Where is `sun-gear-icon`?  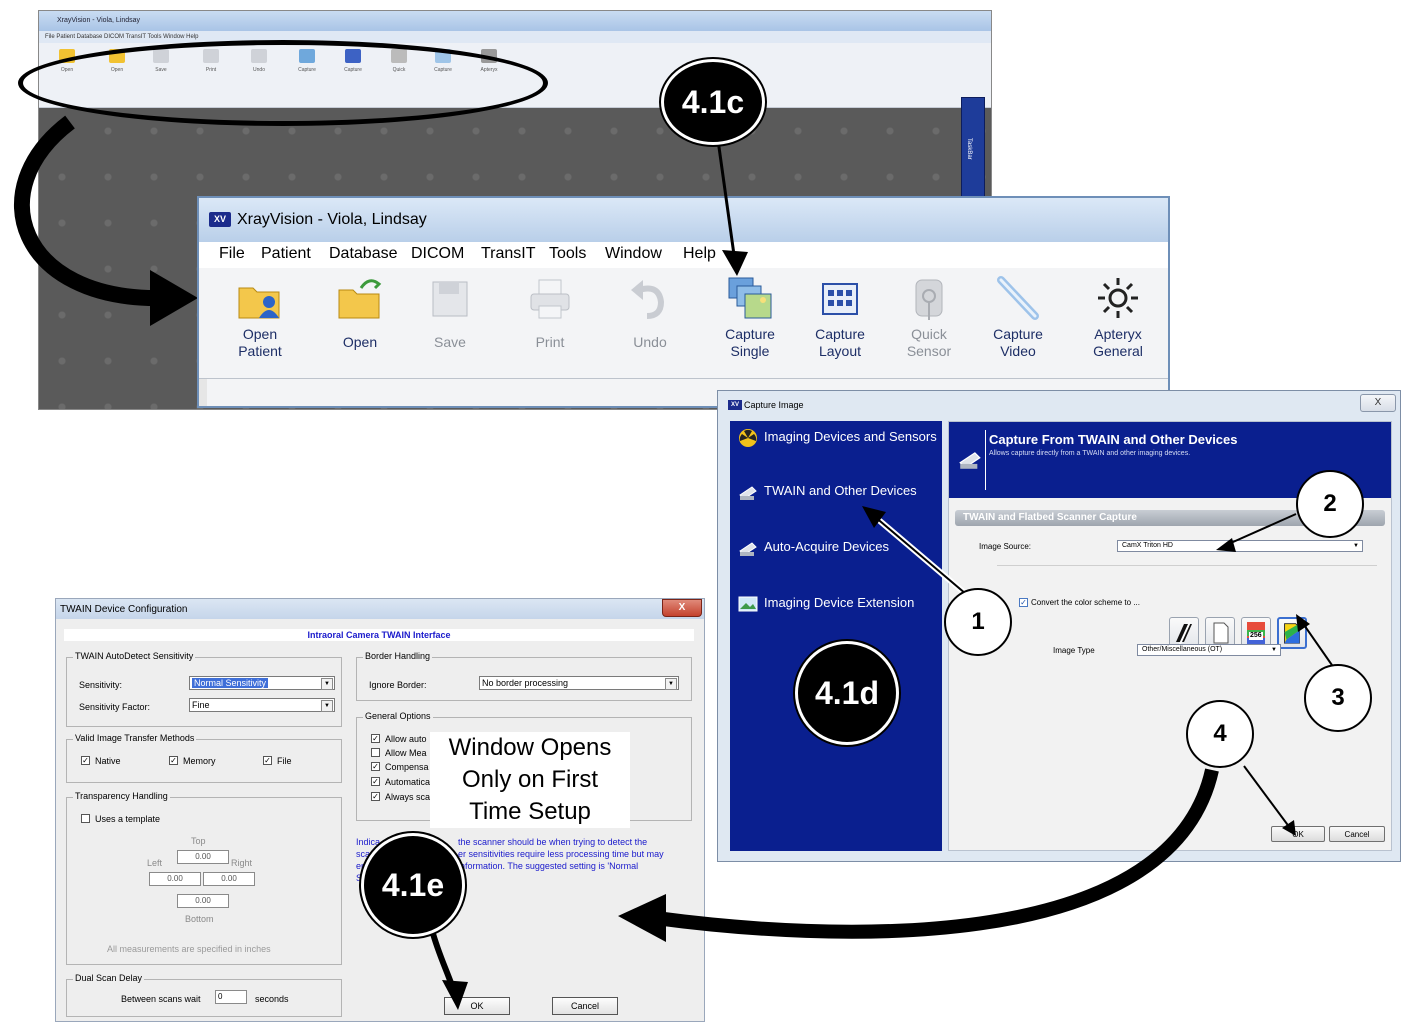 sun-gear-icon is located at coordinates (1118, 298).